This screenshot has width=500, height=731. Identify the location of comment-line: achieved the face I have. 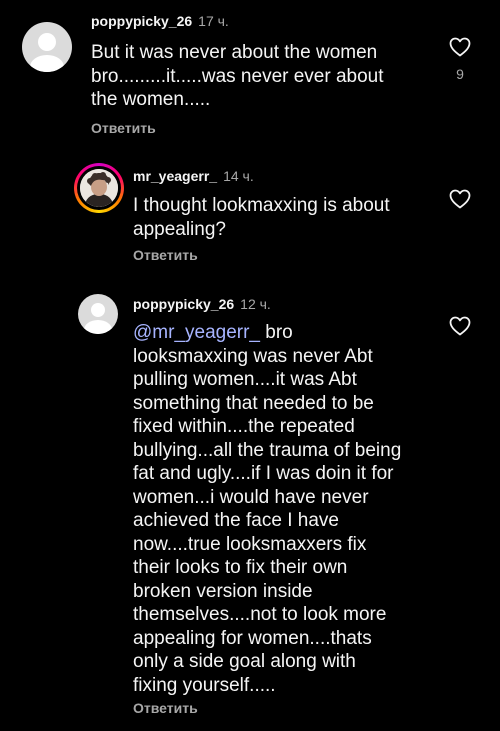
(236, 520).